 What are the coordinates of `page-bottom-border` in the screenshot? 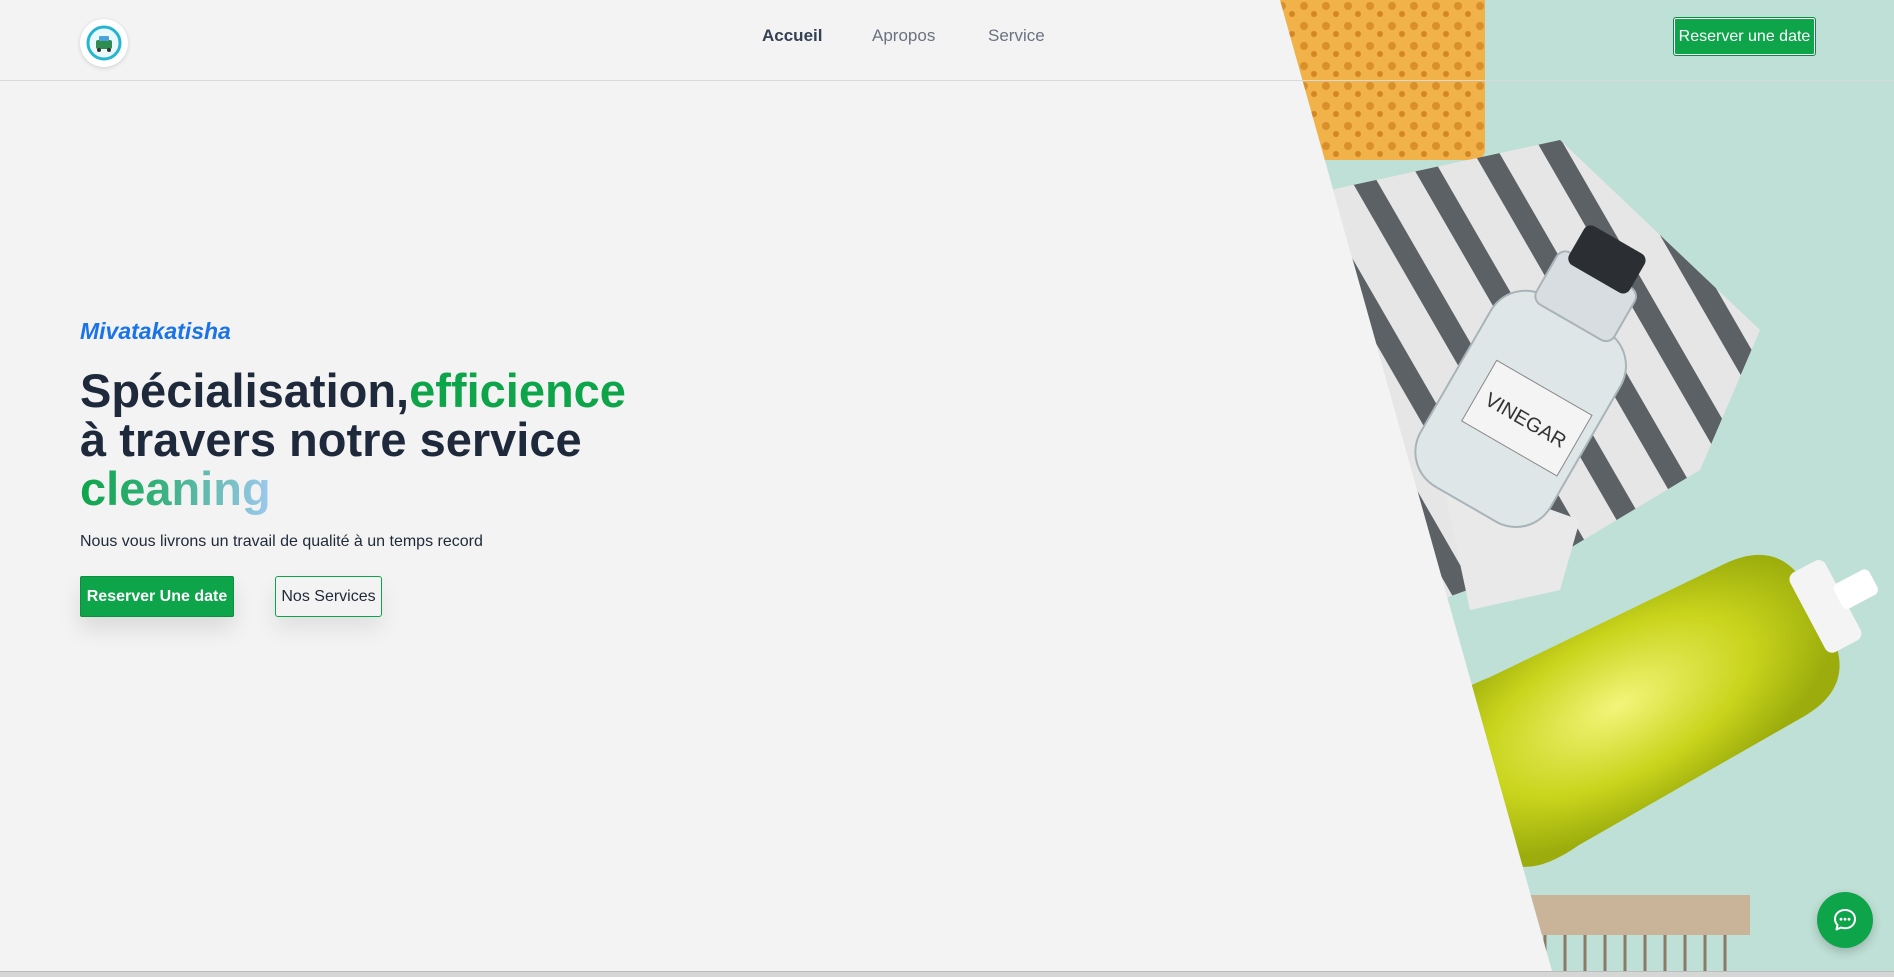 It's located at (947, 974).